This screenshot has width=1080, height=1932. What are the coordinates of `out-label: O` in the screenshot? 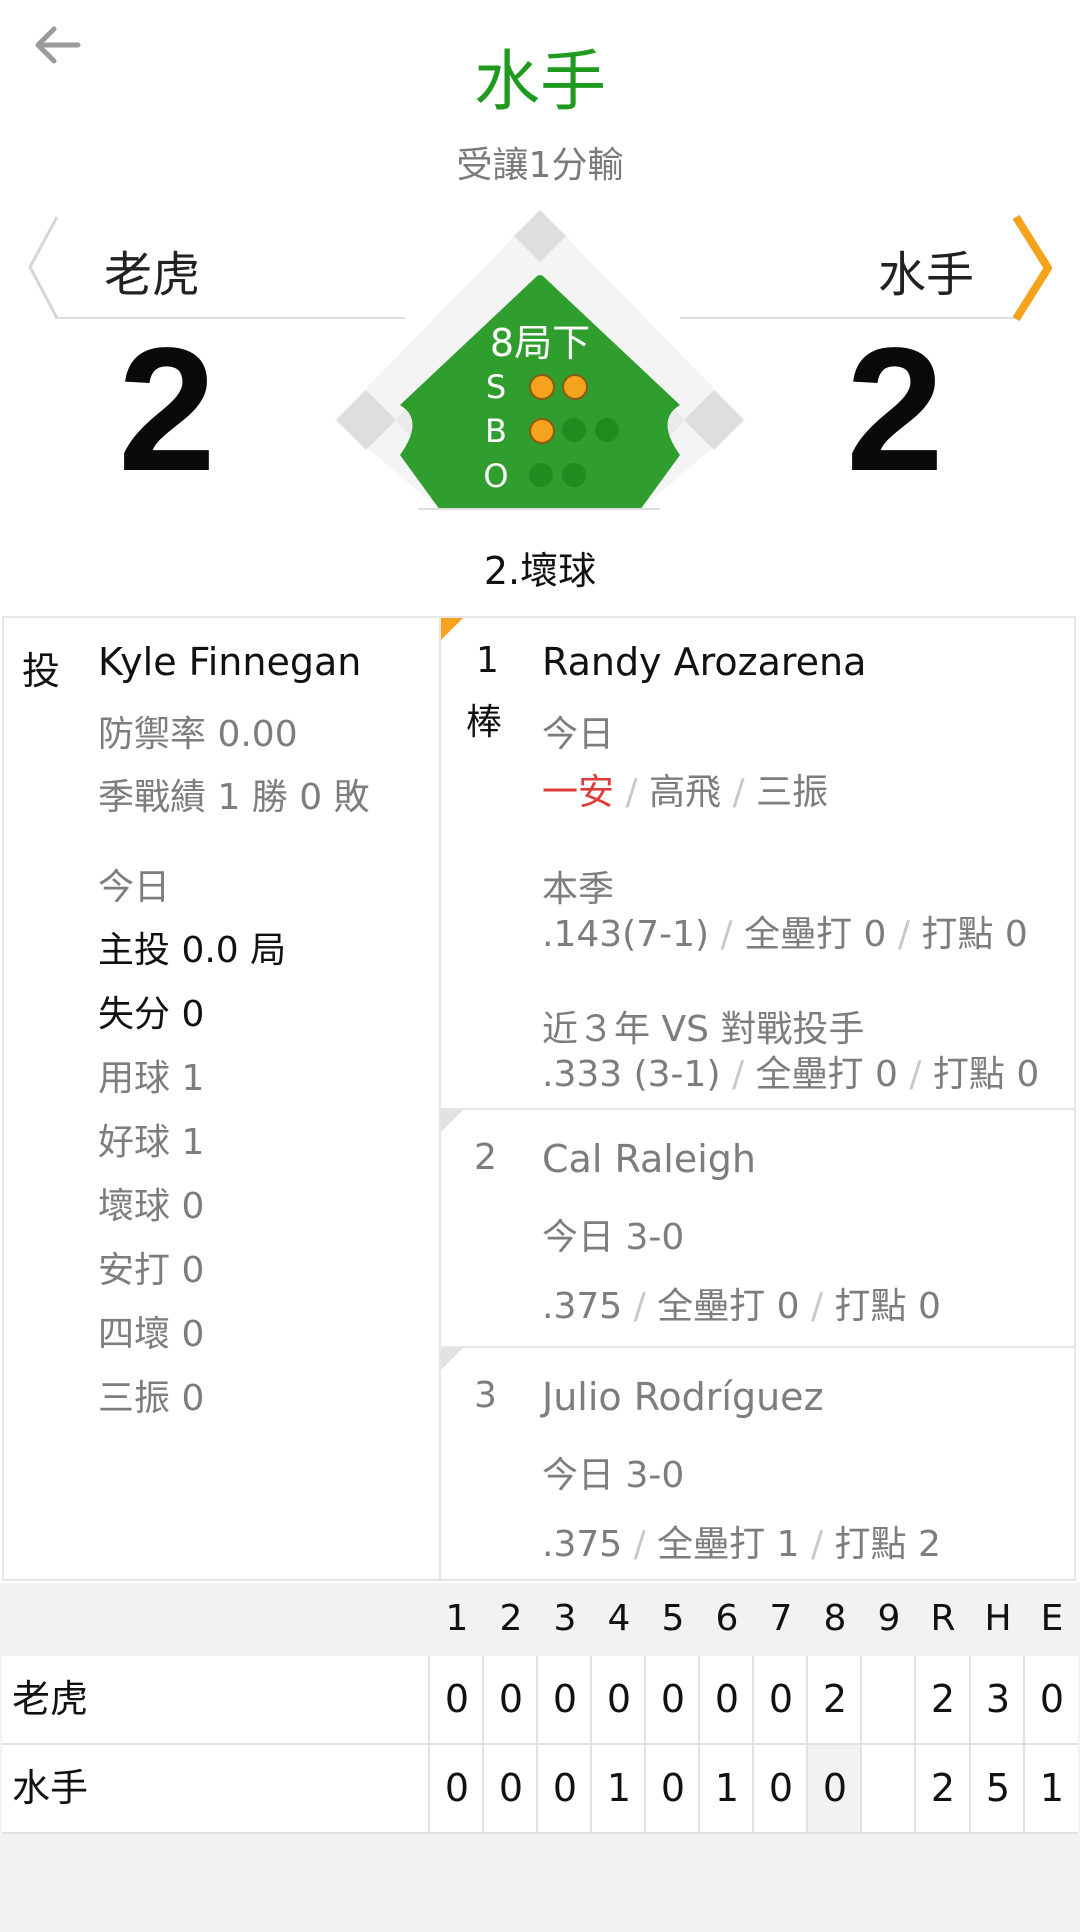 It's located at (496, 476).